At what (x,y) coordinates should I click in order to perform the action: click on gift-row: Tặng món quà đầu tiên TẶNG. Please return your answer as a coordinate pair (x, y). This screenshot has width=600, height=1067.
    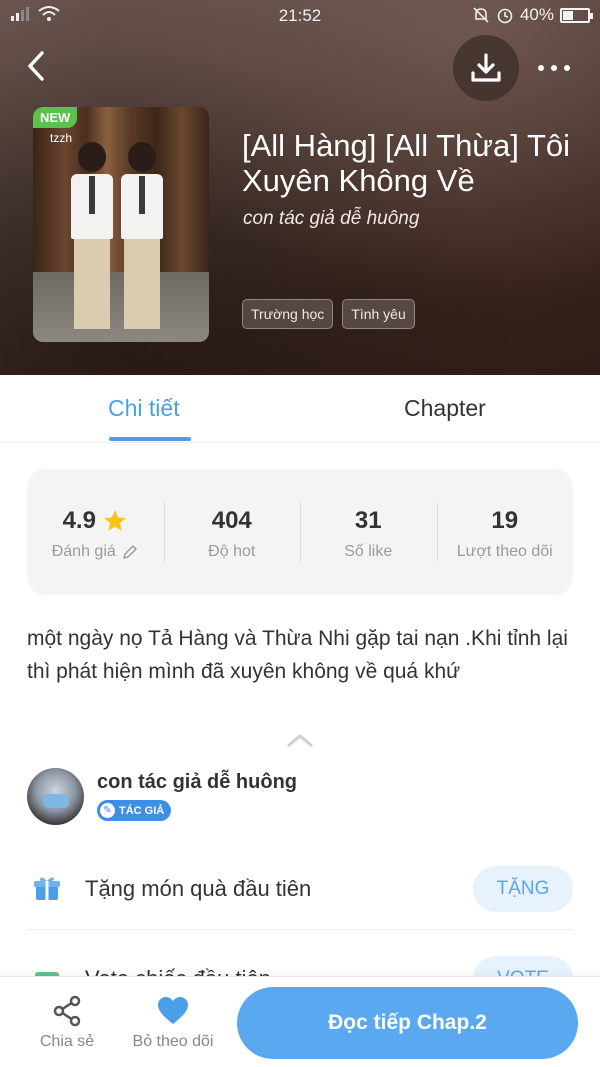
    Looking at the image, I should click on (300, 890).